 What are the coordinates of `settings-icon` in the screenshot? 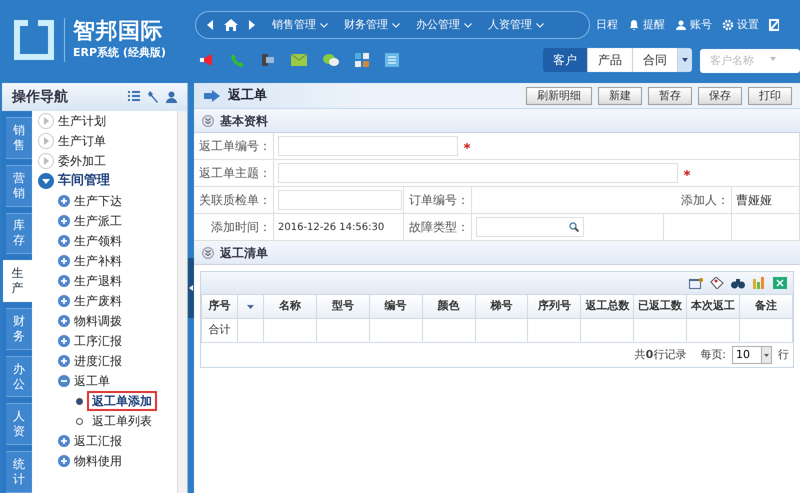 It's located at (728, 25).